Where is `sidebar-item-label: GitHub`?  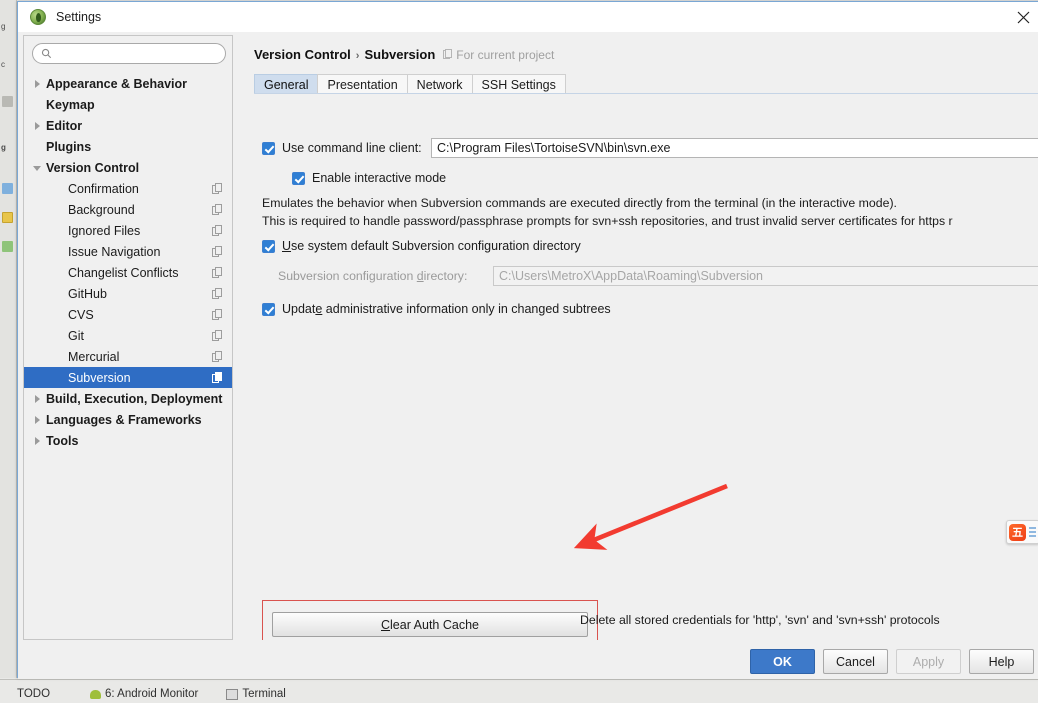
sidebar-item-label: GitHub is located at coordinates (87, 293).